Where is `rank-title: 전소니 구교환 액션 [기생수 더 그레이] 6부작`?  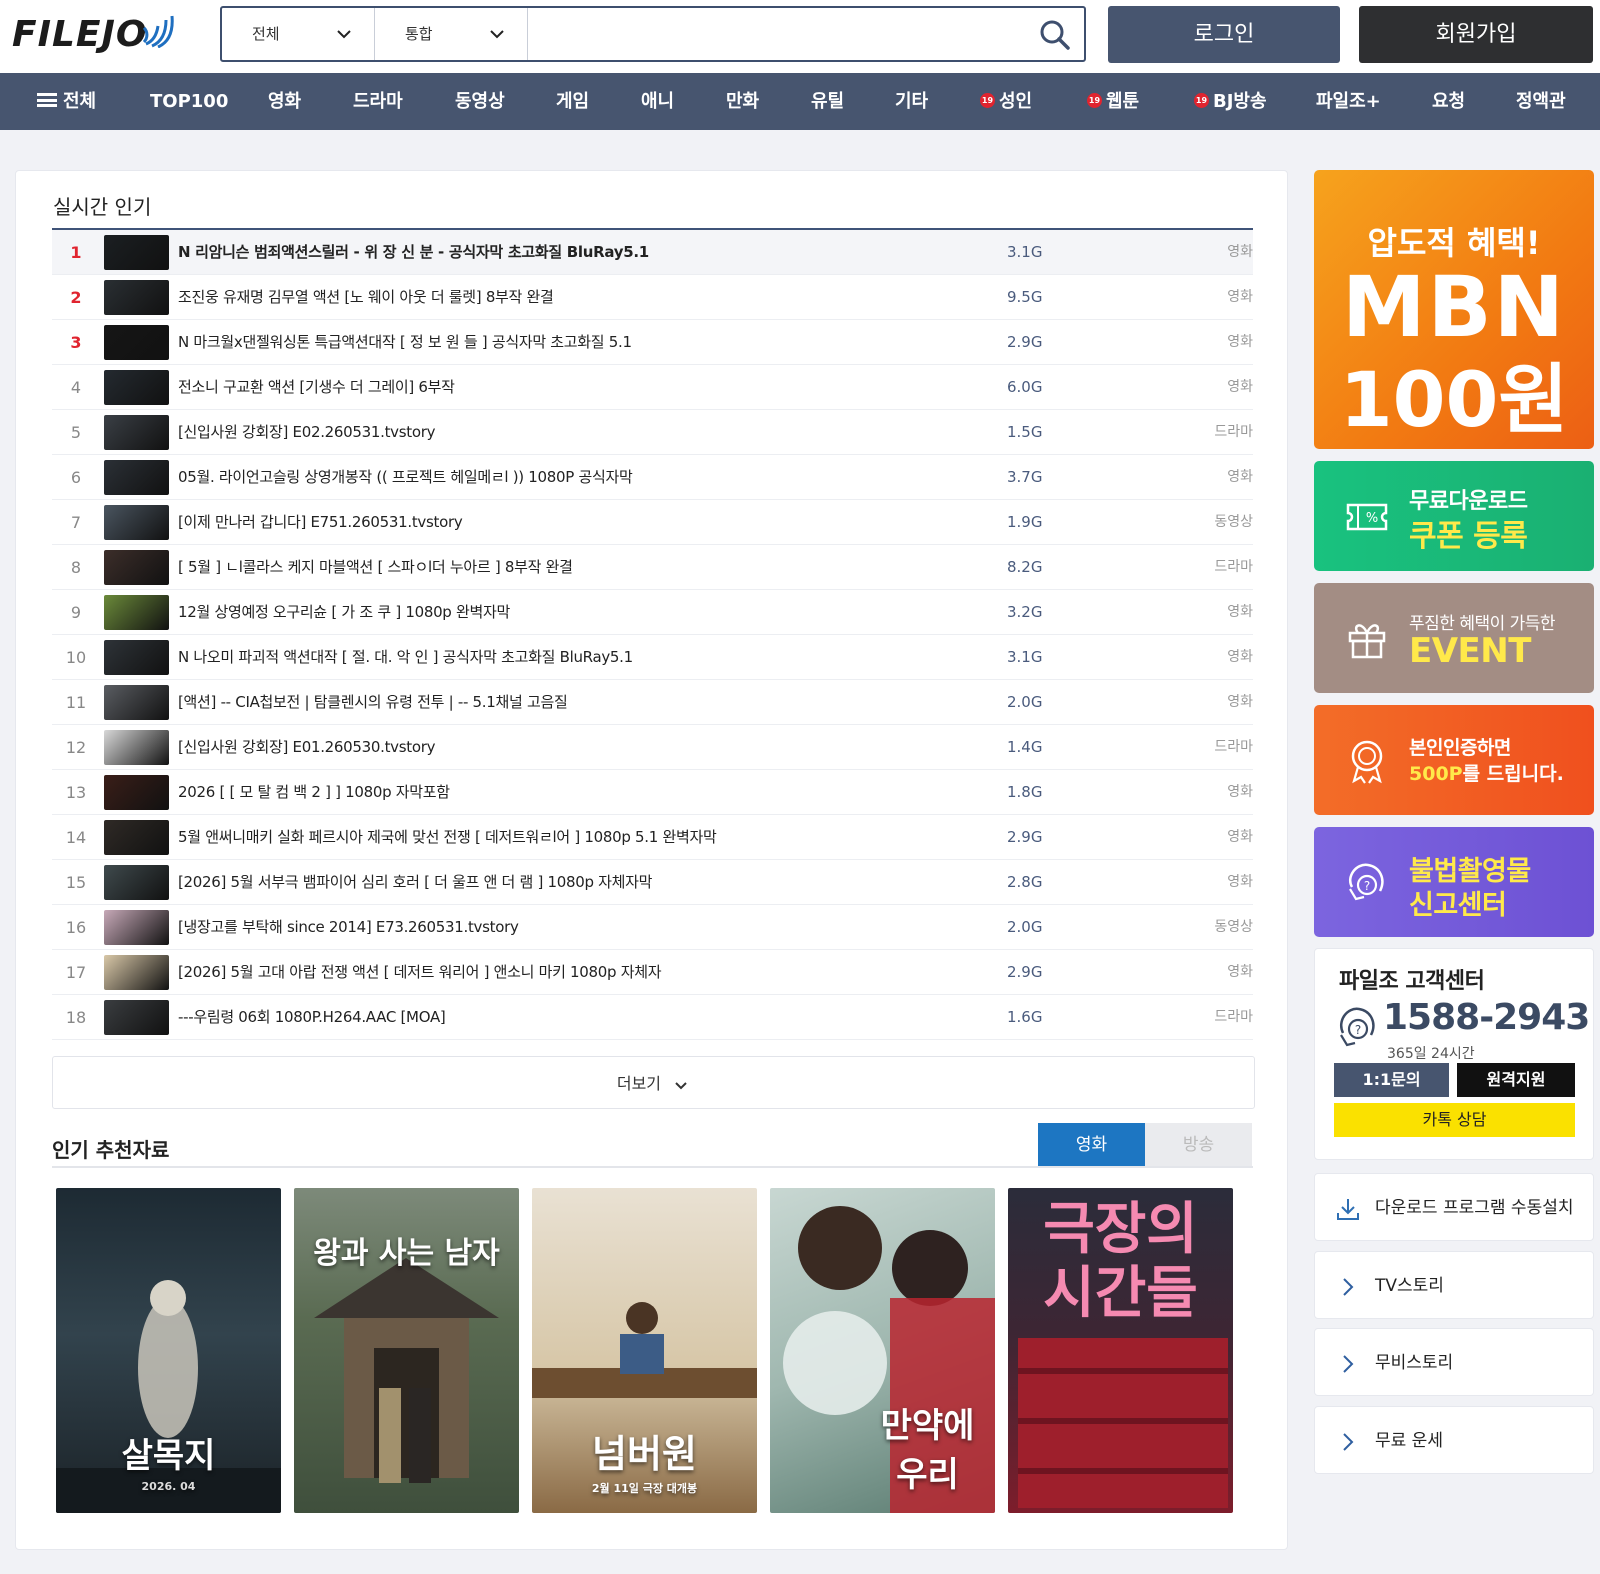 rank-title: 전소니 구교환 액션 [기생수 더 그레이] 6부작 is located at coordinates (316, 387).